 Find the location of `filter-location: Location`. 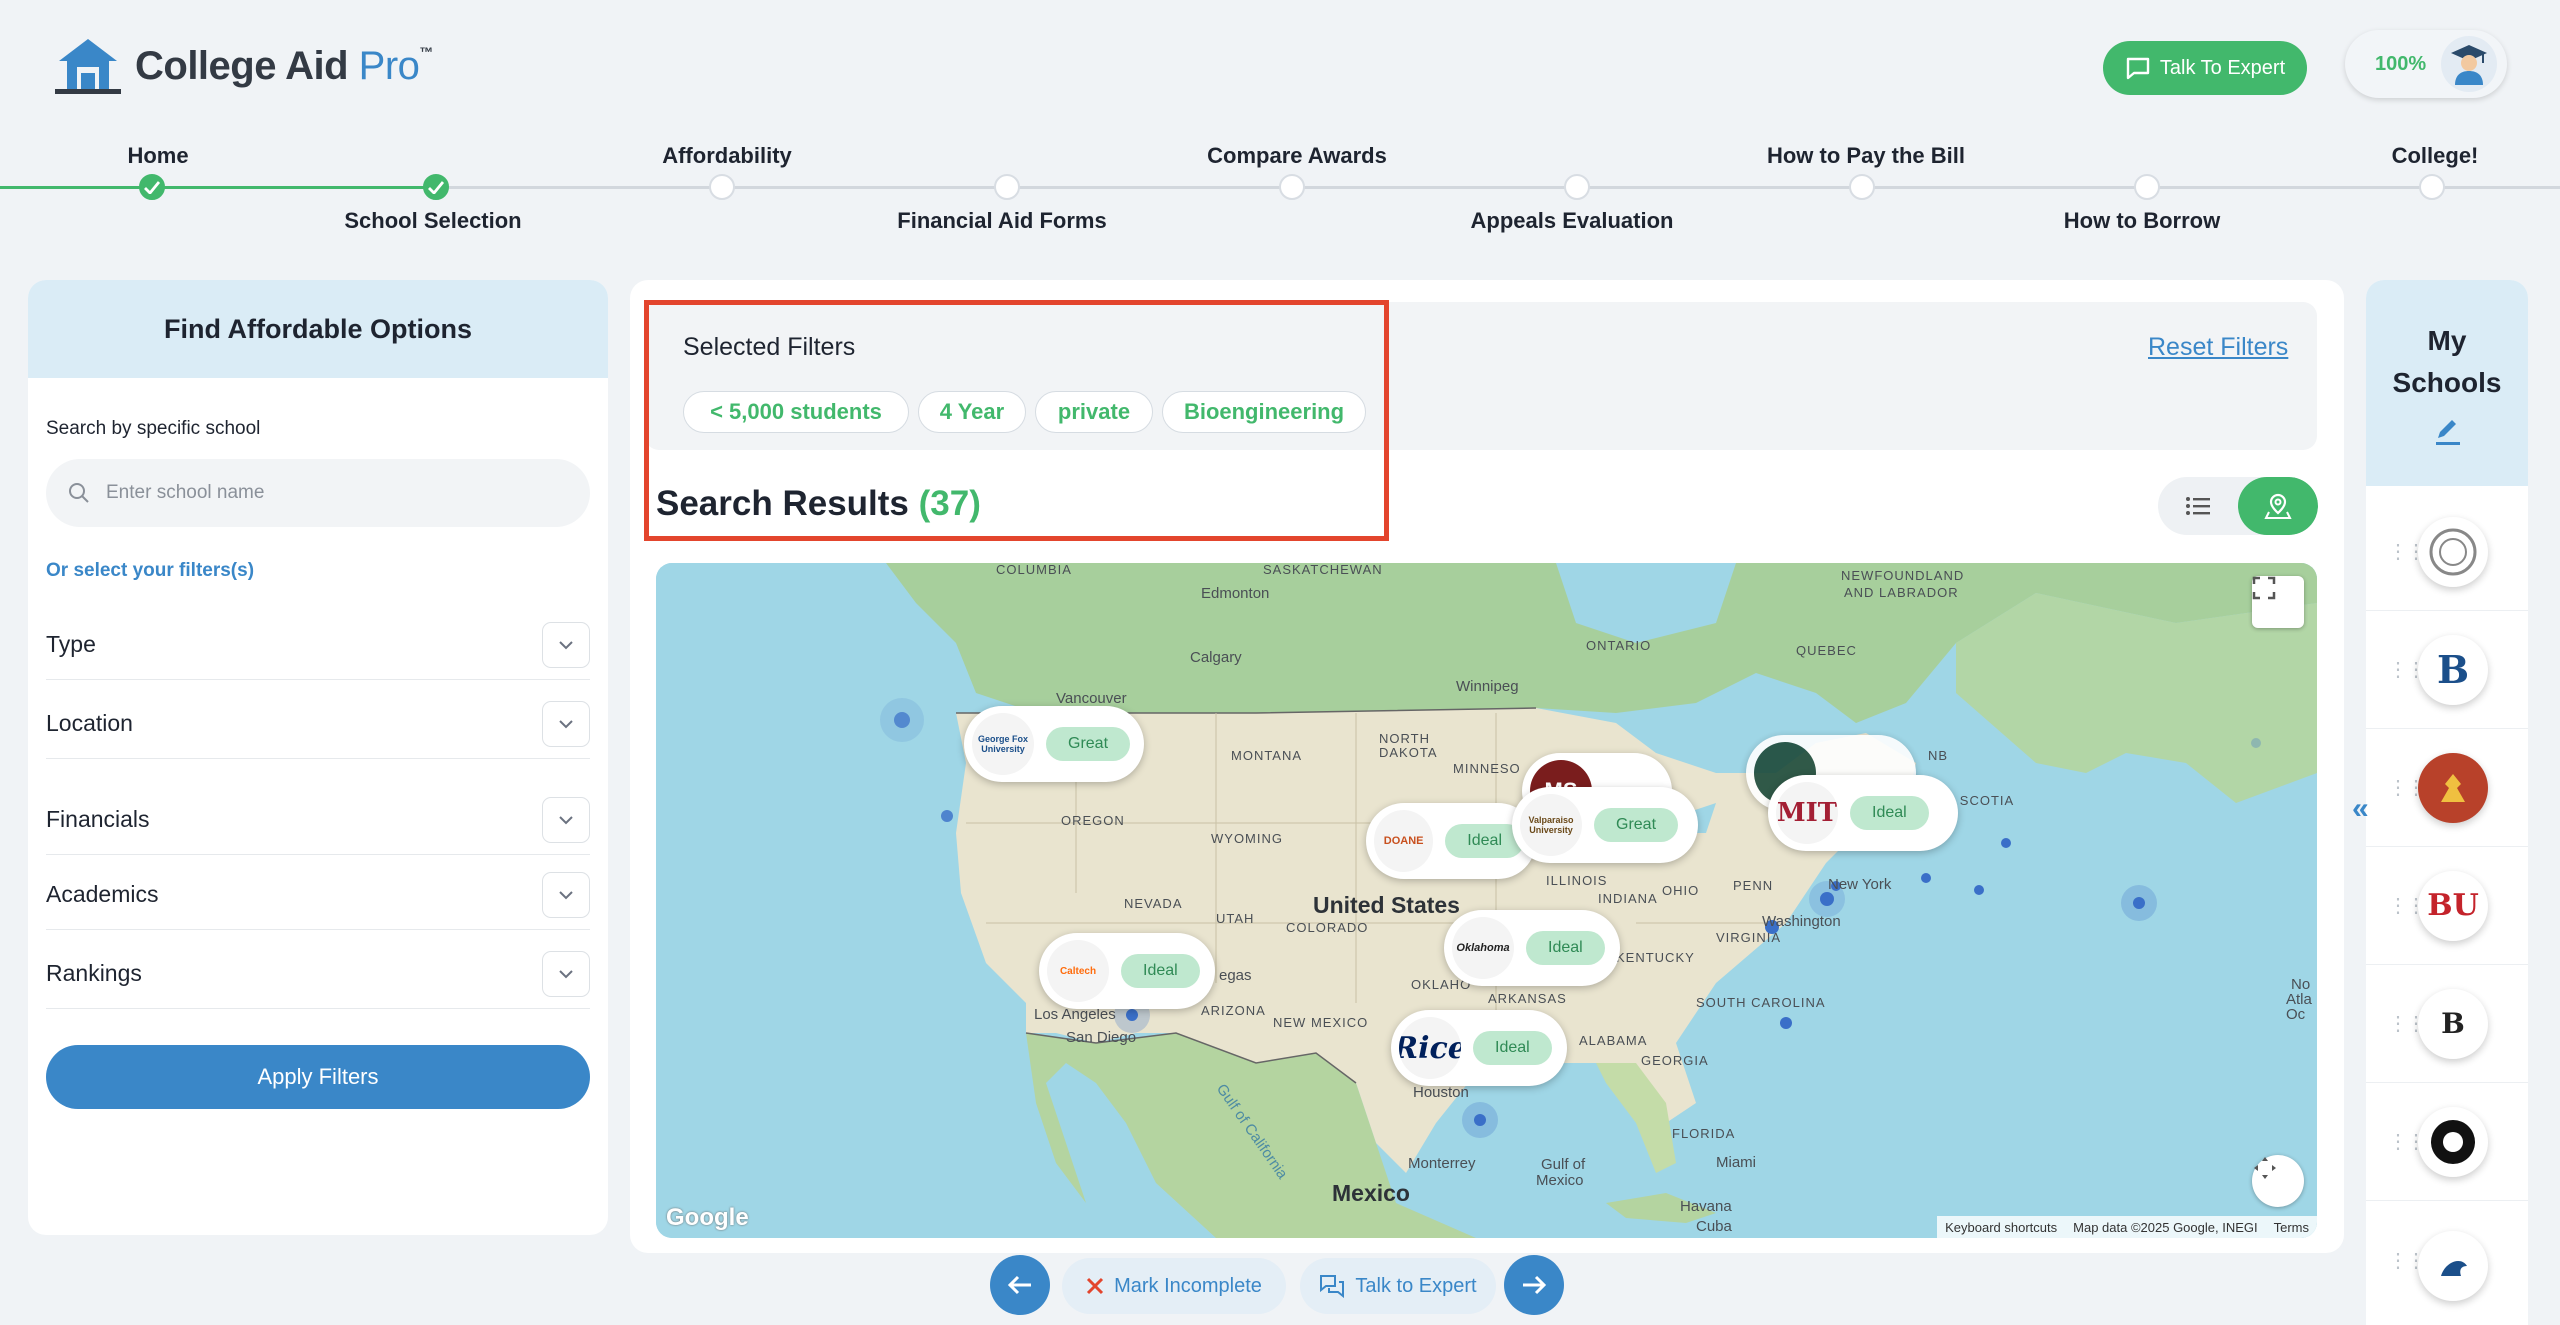

filter-location: Location is located at coordinates (318, 724).